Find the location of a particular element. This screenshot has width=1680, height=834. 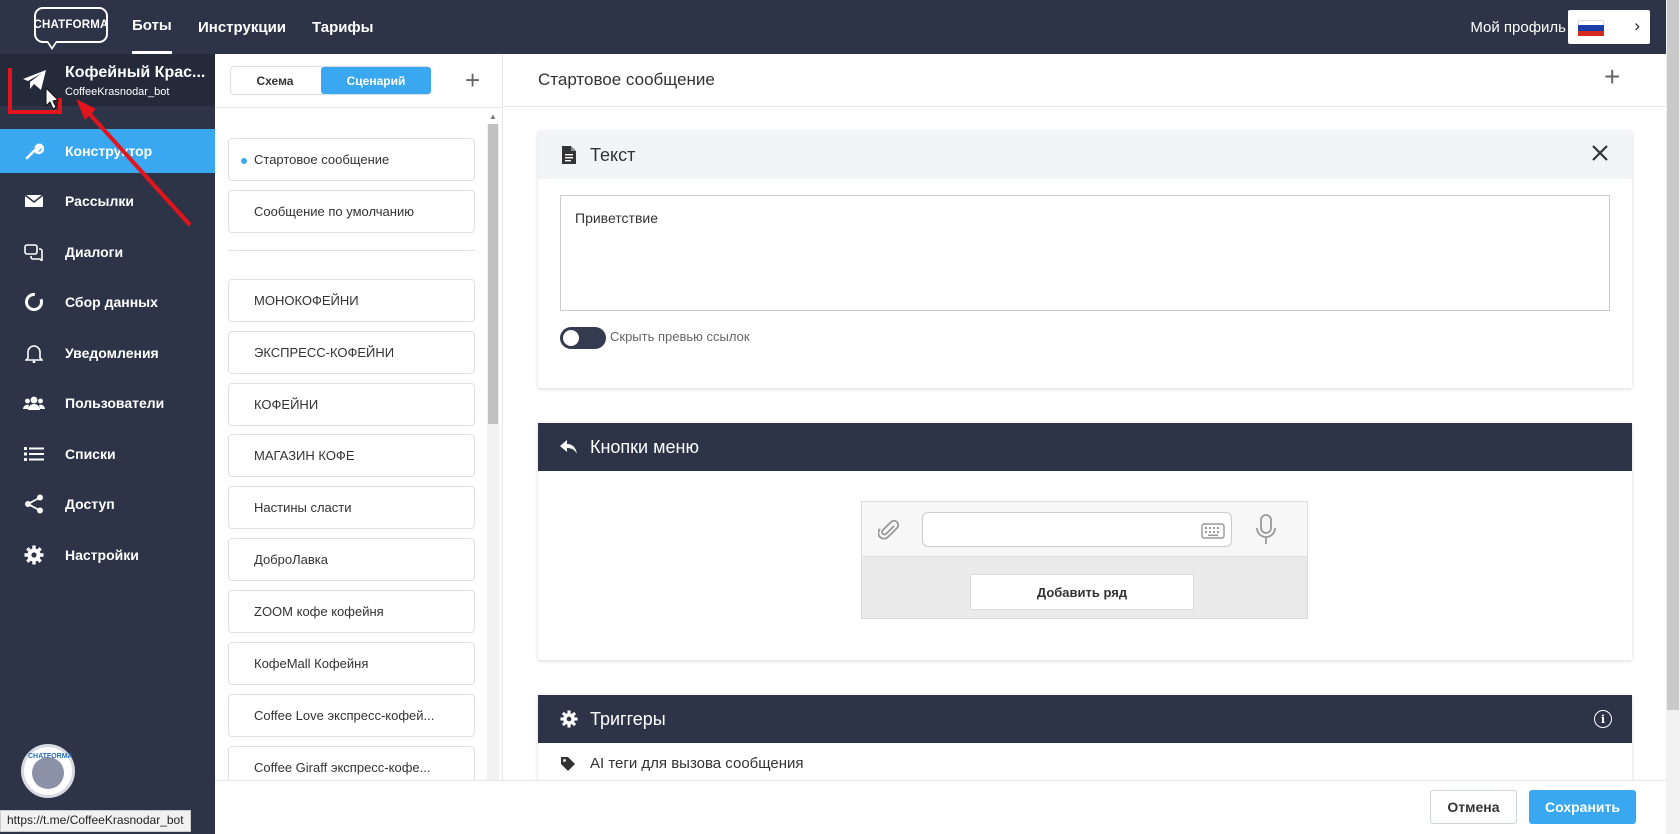

support-avatar: CHATFORMA is located at coordinates (48, 771).